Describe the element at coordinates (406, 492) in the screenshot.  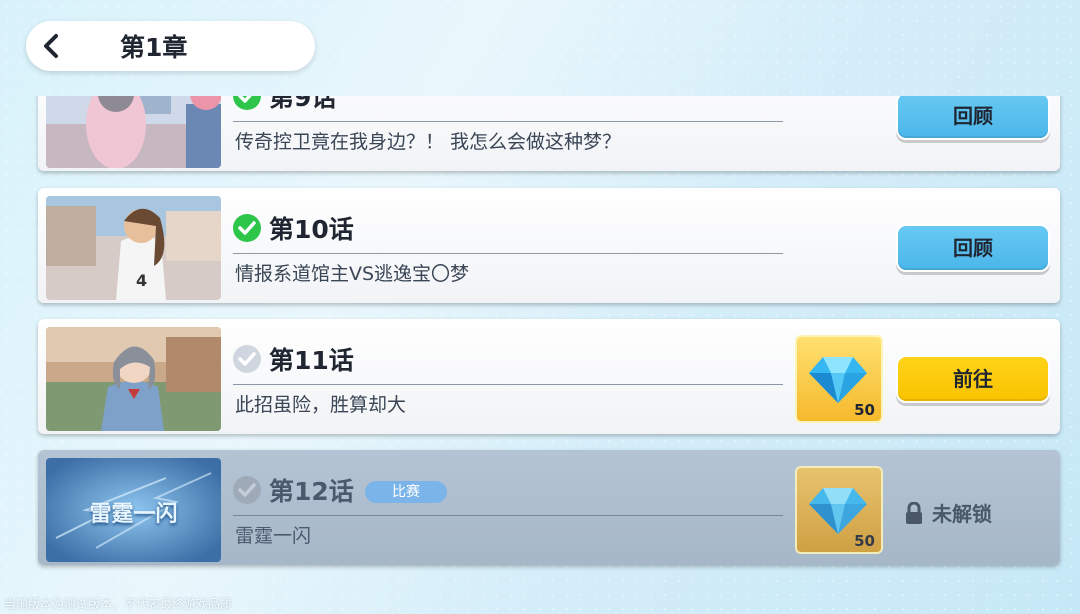
I see `match-tag: 比赛` at that location.